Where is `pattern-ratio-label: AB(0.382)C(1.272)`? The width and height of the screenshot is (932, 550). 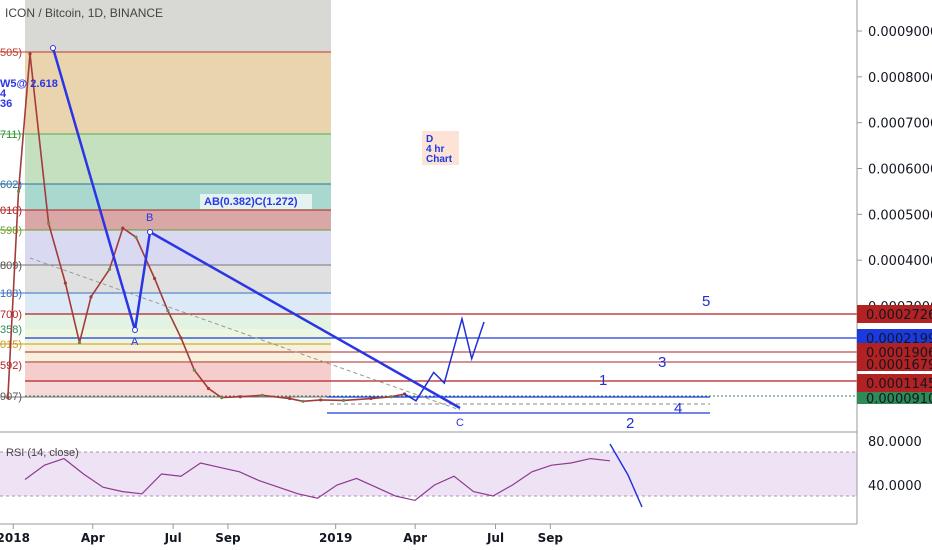
pattern-ratio-label: AB(0.382)C(1.272) is located at coordinates (251, 202).